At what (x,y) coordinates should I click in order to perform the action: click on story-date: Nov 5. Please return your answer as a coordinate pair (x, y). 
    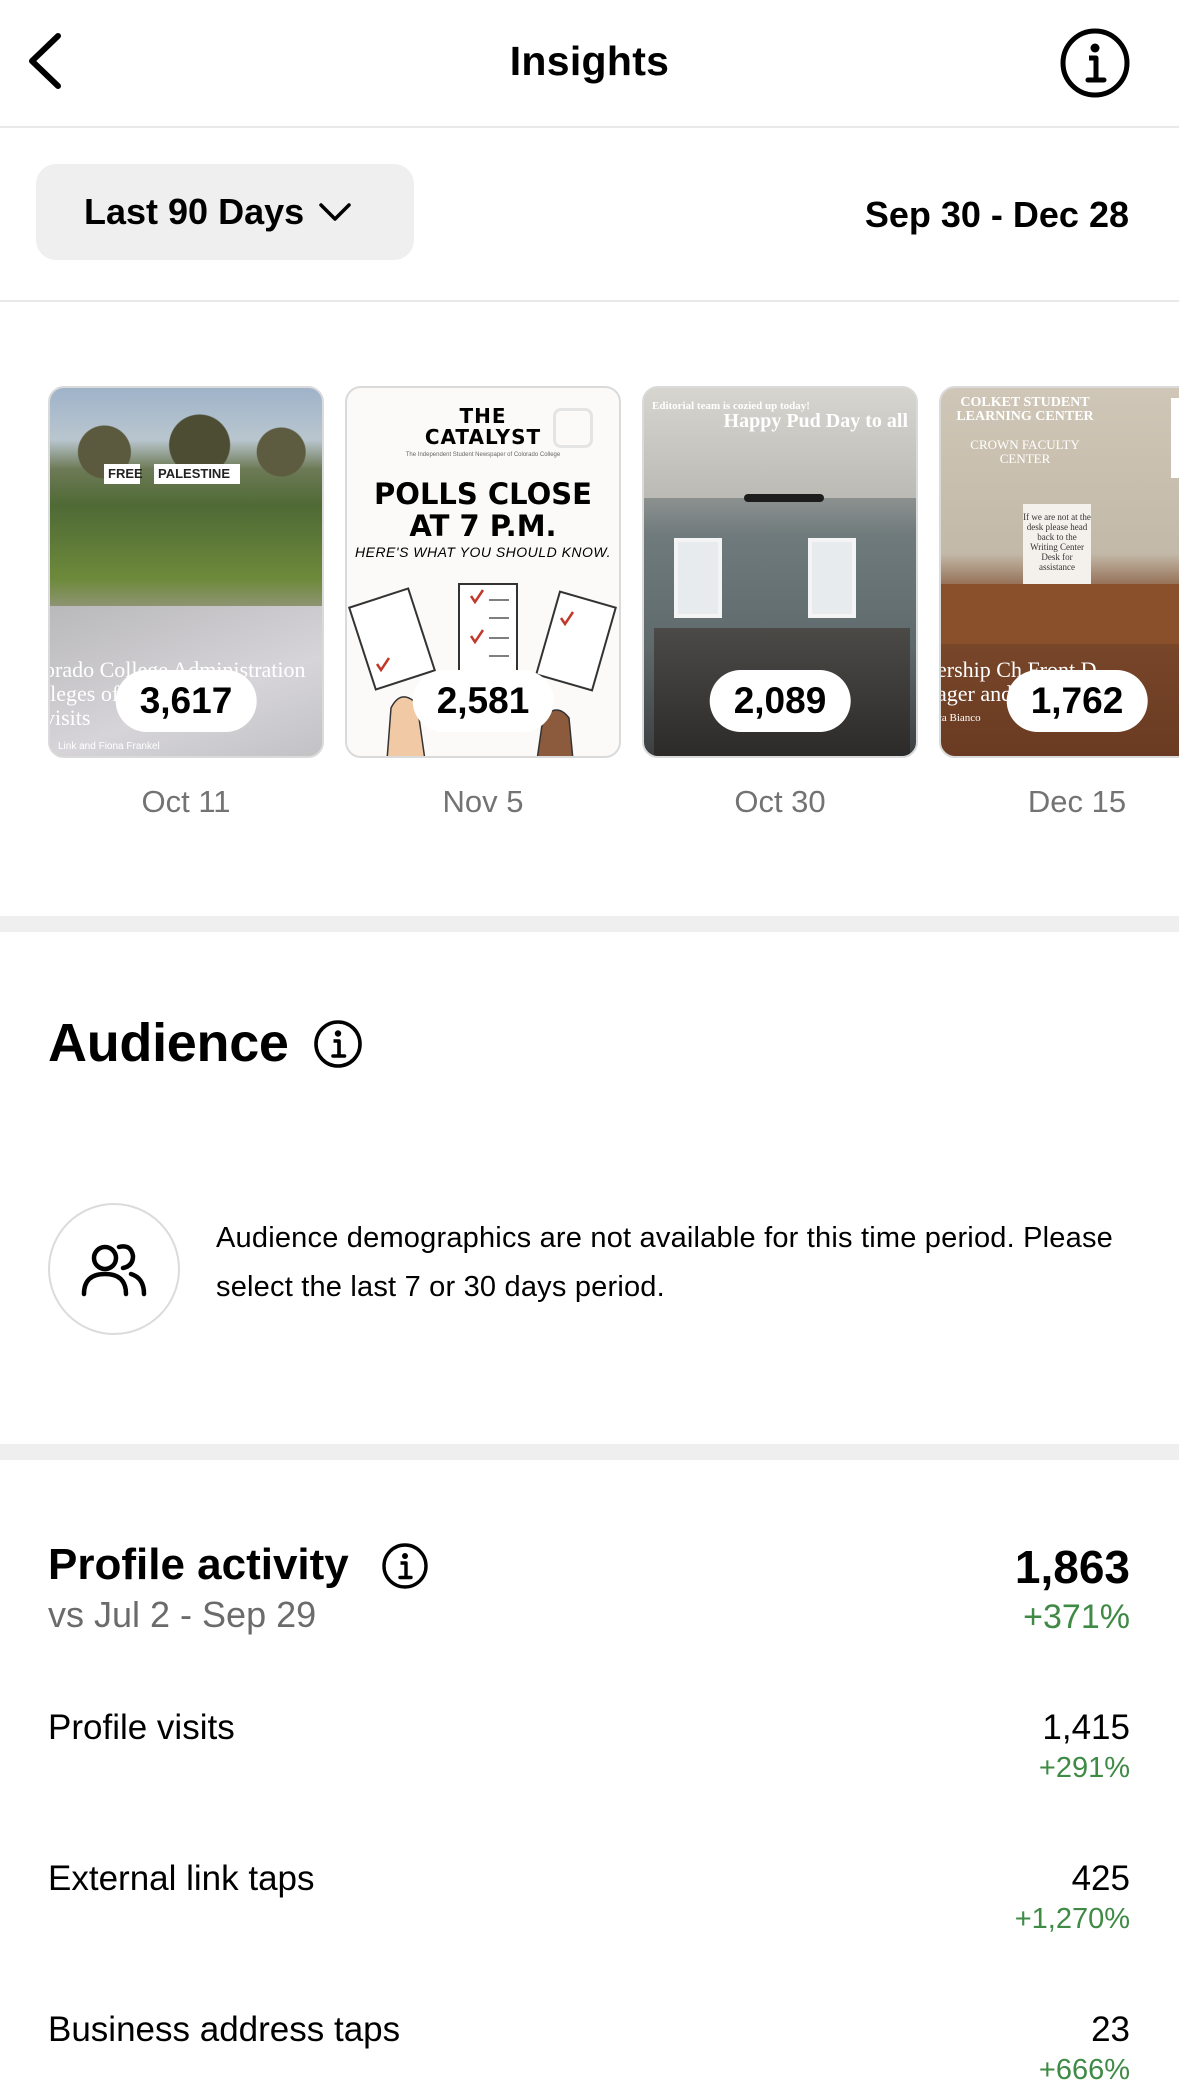
    Looking at the image, I should click on (483, 801).